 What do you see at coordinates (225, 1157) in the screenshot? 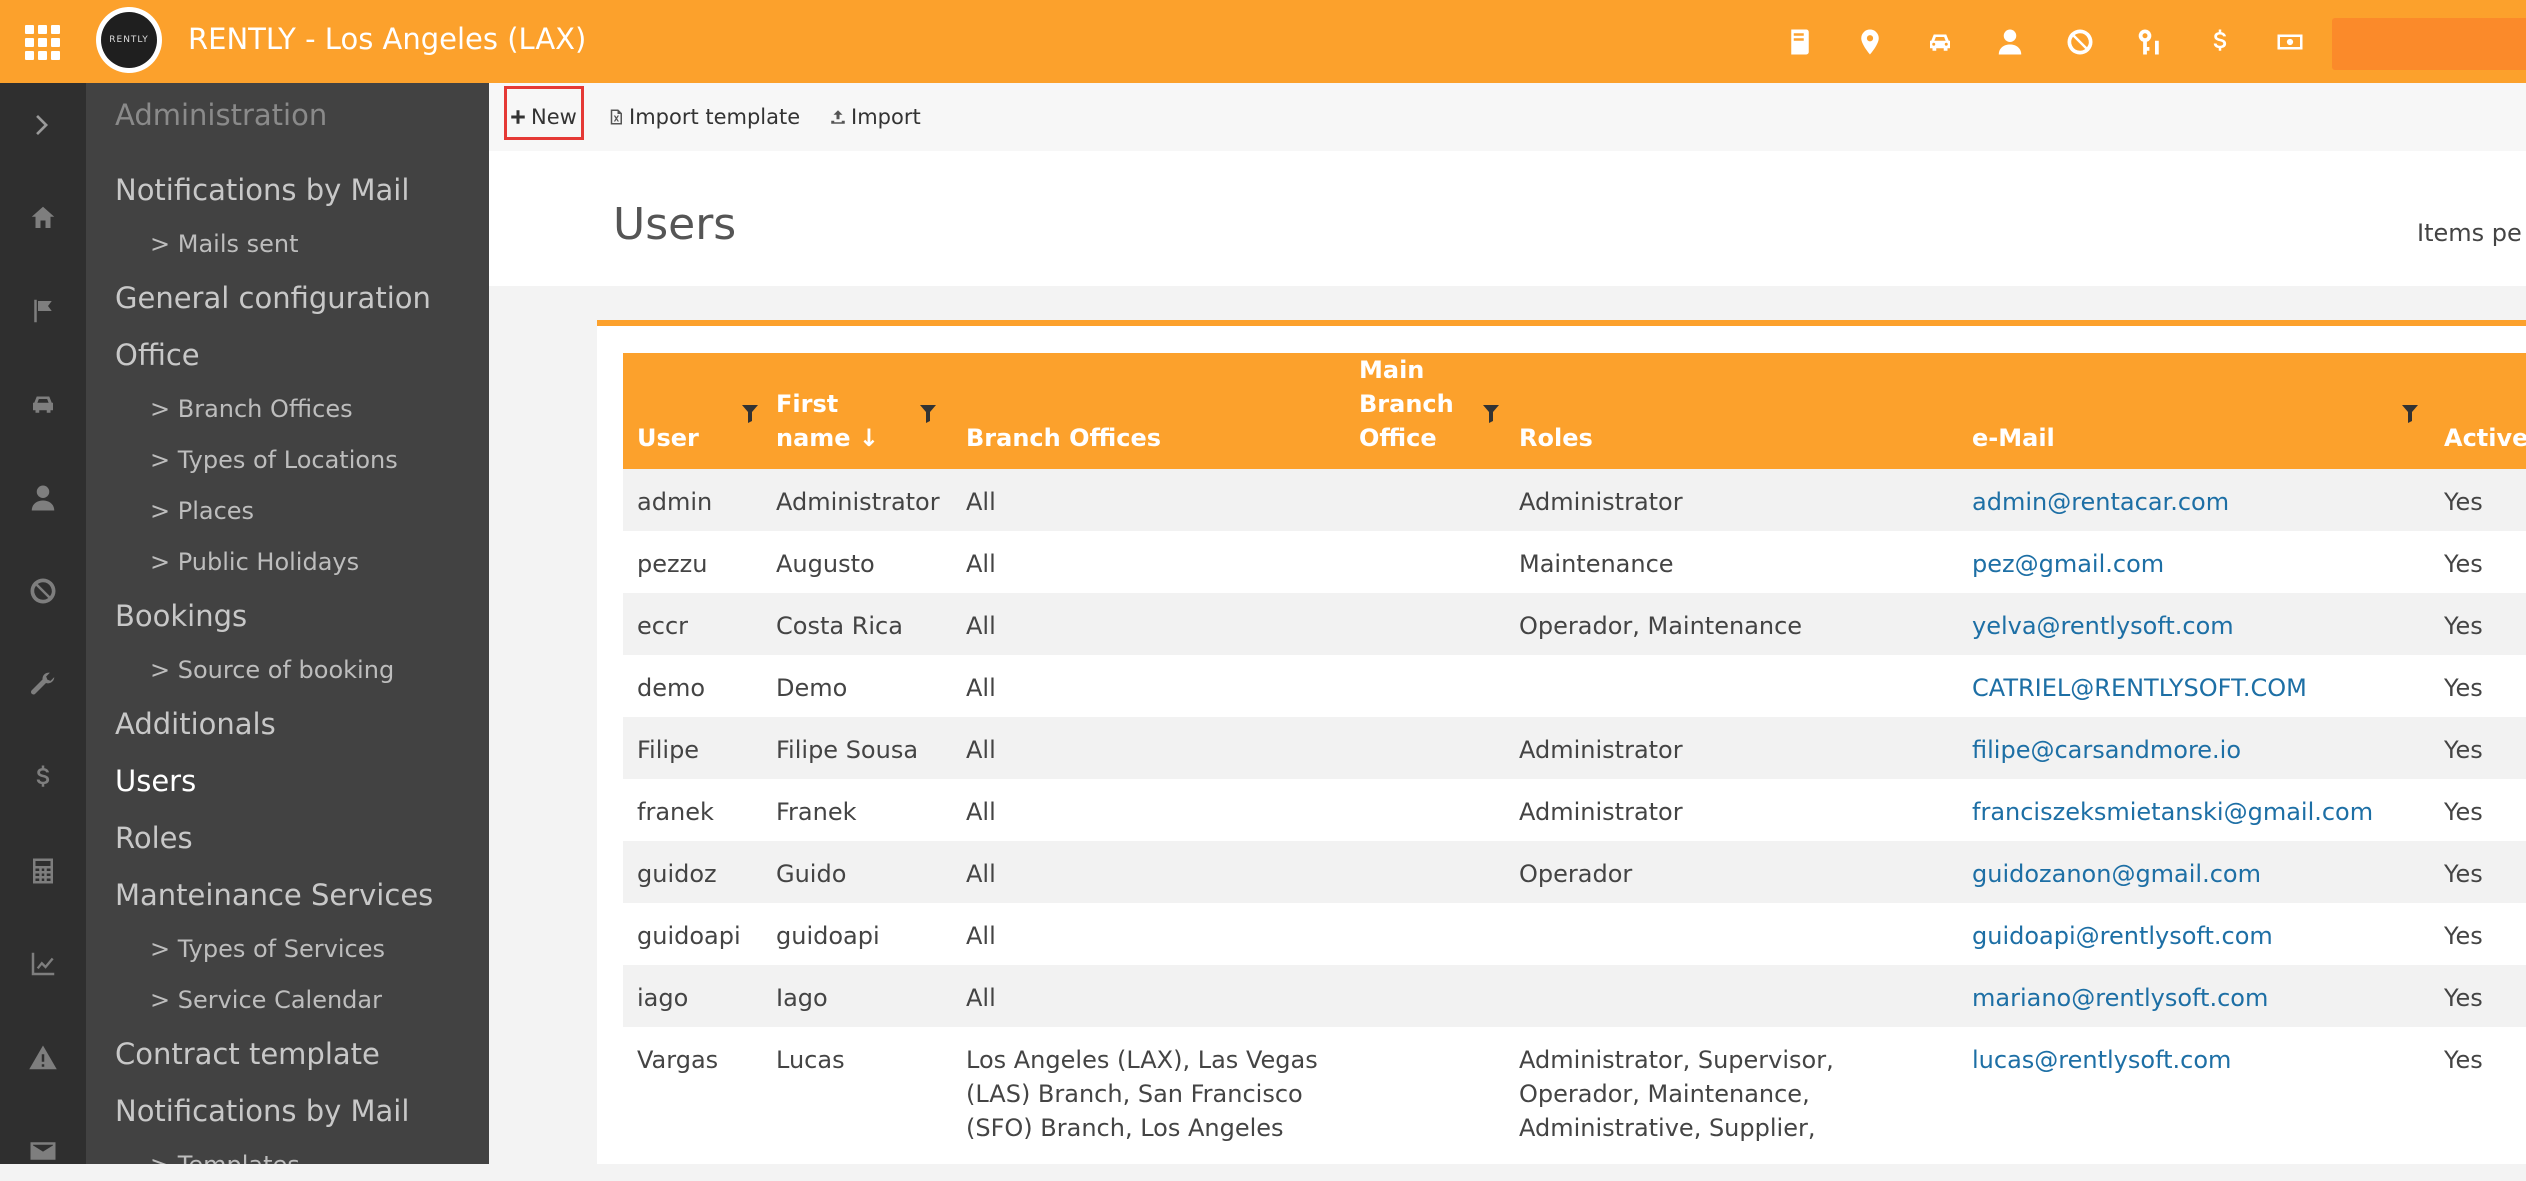
I see `sidebar-item-templates: > Templates` at bounding box center [225, 1157].